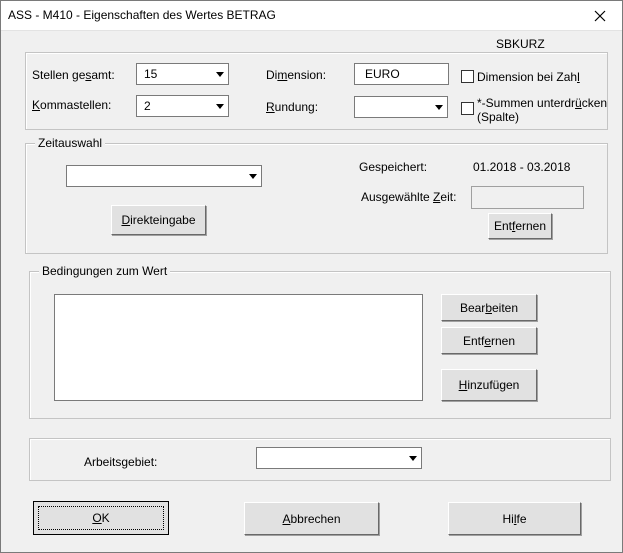  I want to click on abbrechen-label: Abbrechen, so click(311, 518).